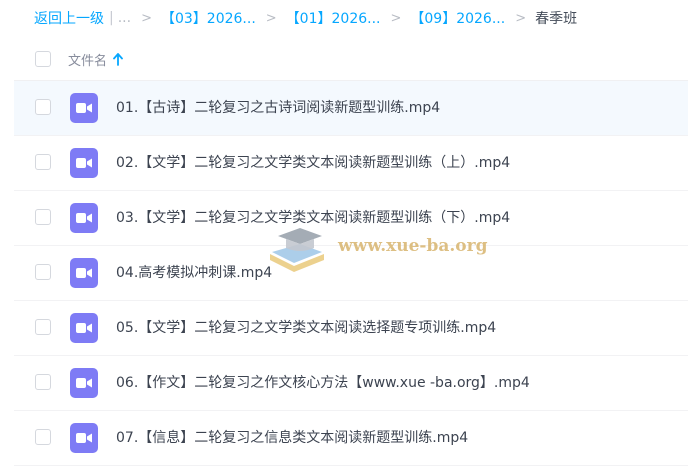 The image size is (688, 473). I want to click on name-column-header: 文件名, so click(95, 59).